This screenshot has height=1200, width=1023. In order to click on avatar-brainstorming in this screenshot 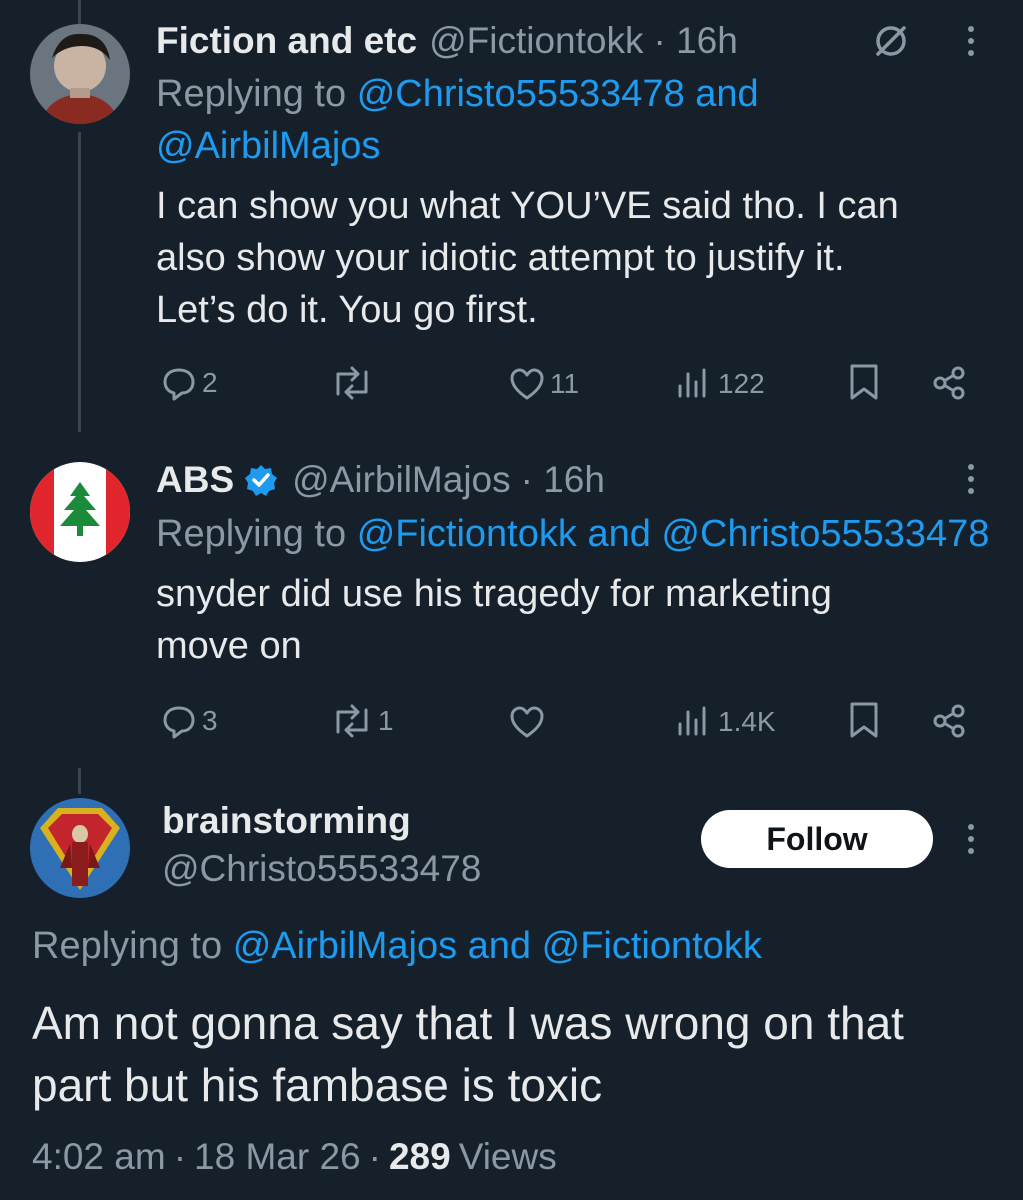, I will do `click(80, 848)`.